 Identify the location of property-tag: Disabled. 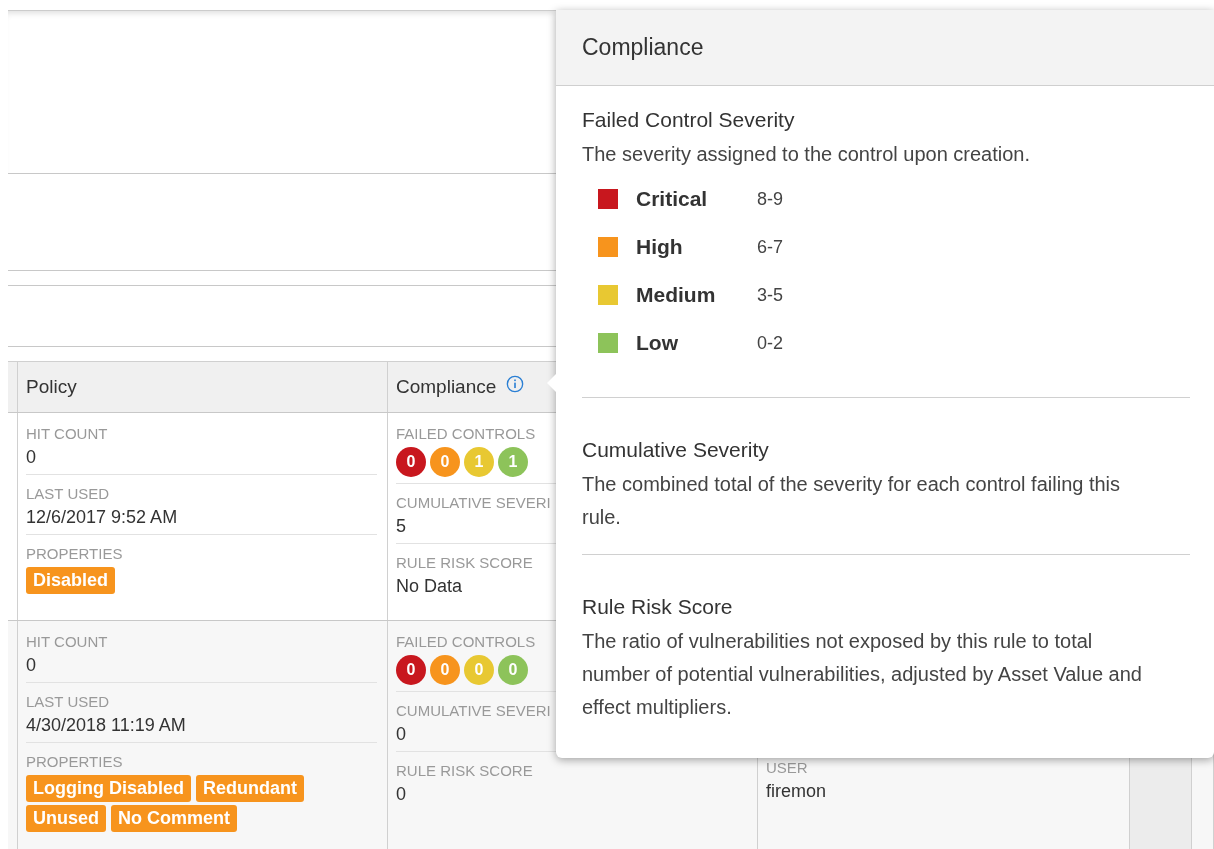
(71, 580).